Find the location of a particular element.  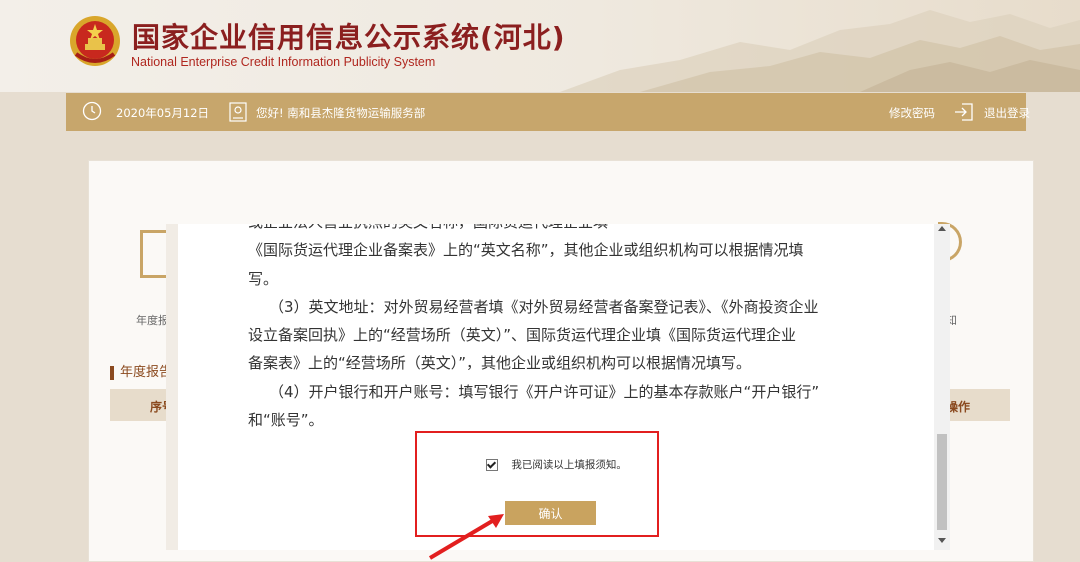

scrollbar-thumb is located at coordinates (942, 482).